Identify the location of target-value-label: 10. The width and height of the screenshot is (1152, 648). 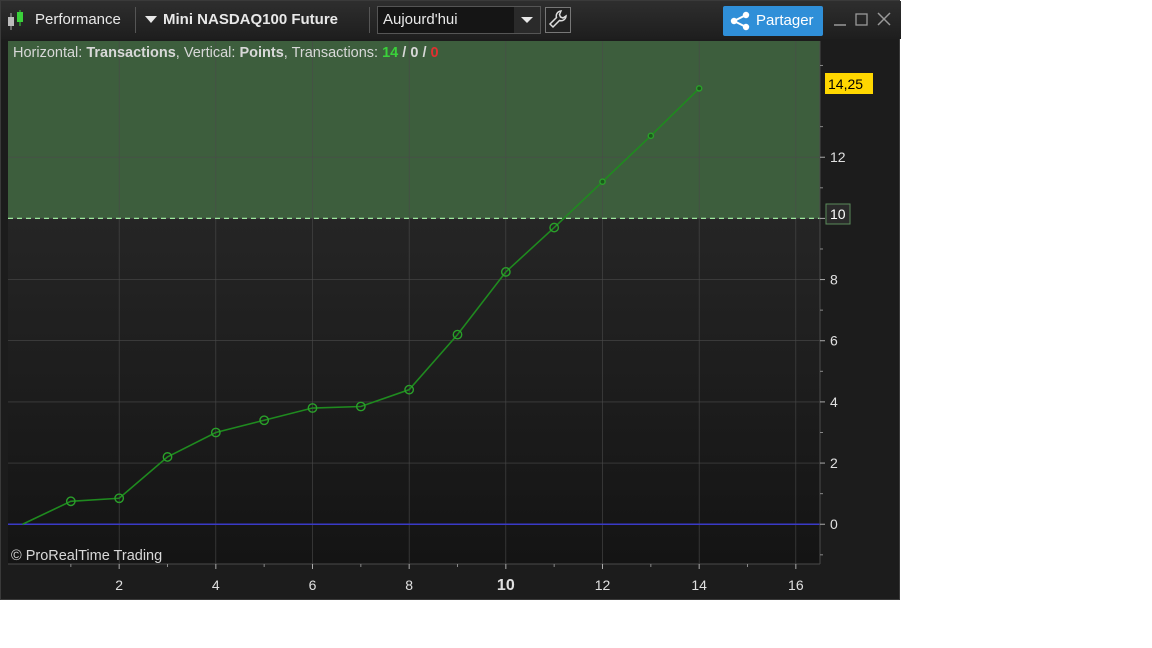
(838, 214).